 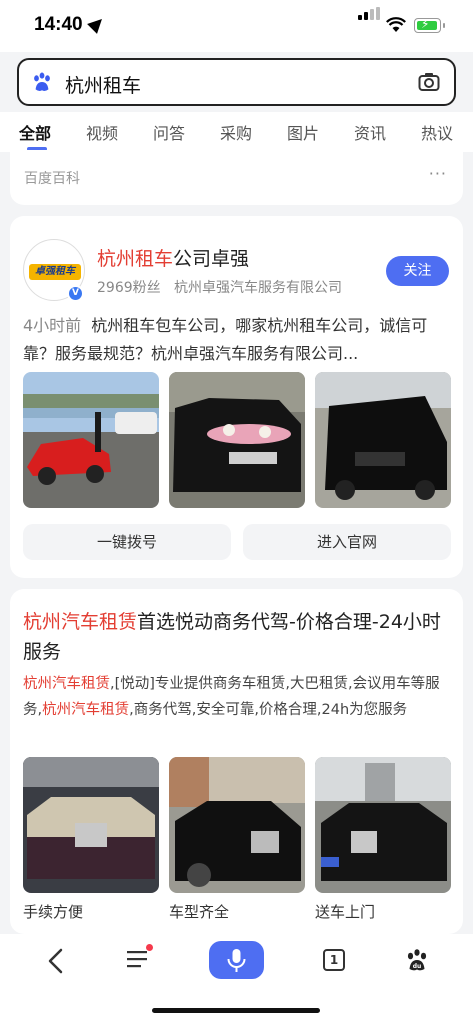 What do you see at coordinates (169, 132) in the screenshot?
I see `tab-qa: 问答` at bounding box center [169, 132].